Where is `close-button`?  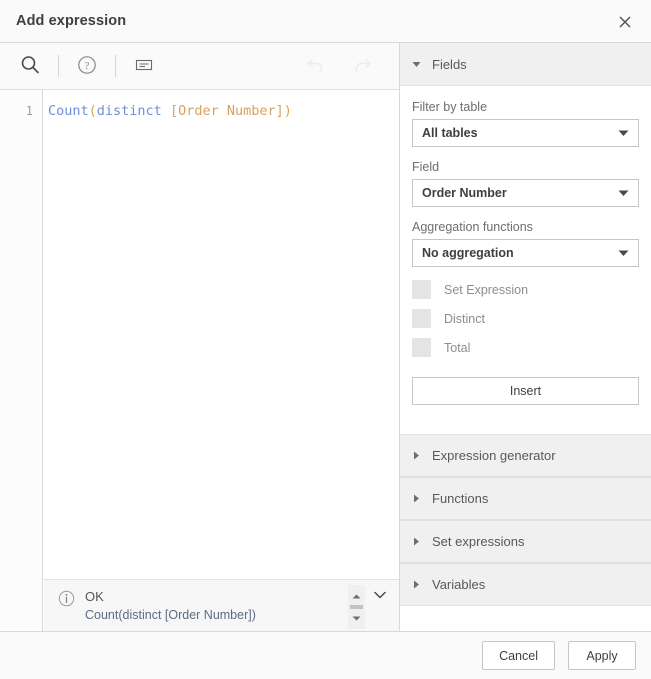 close-button is located at coordinates (625, 22).